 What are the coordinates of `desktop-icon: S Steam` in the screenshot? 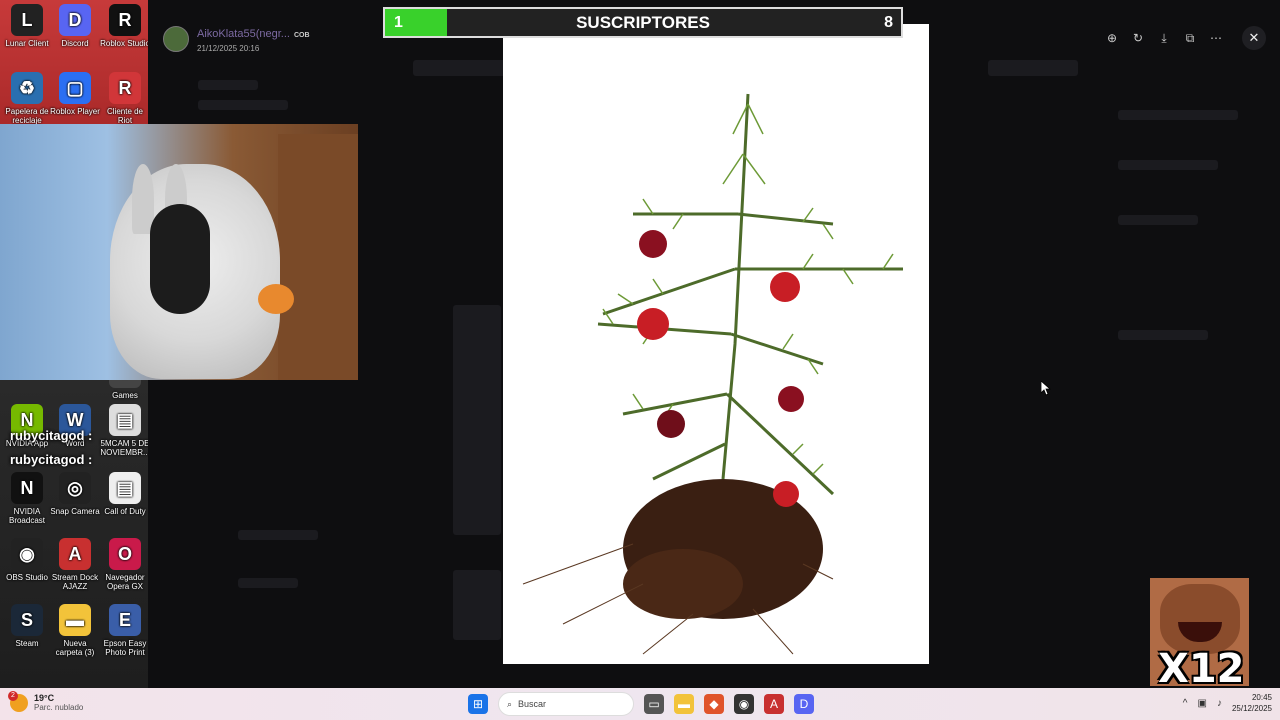 It's located at (27, 626).